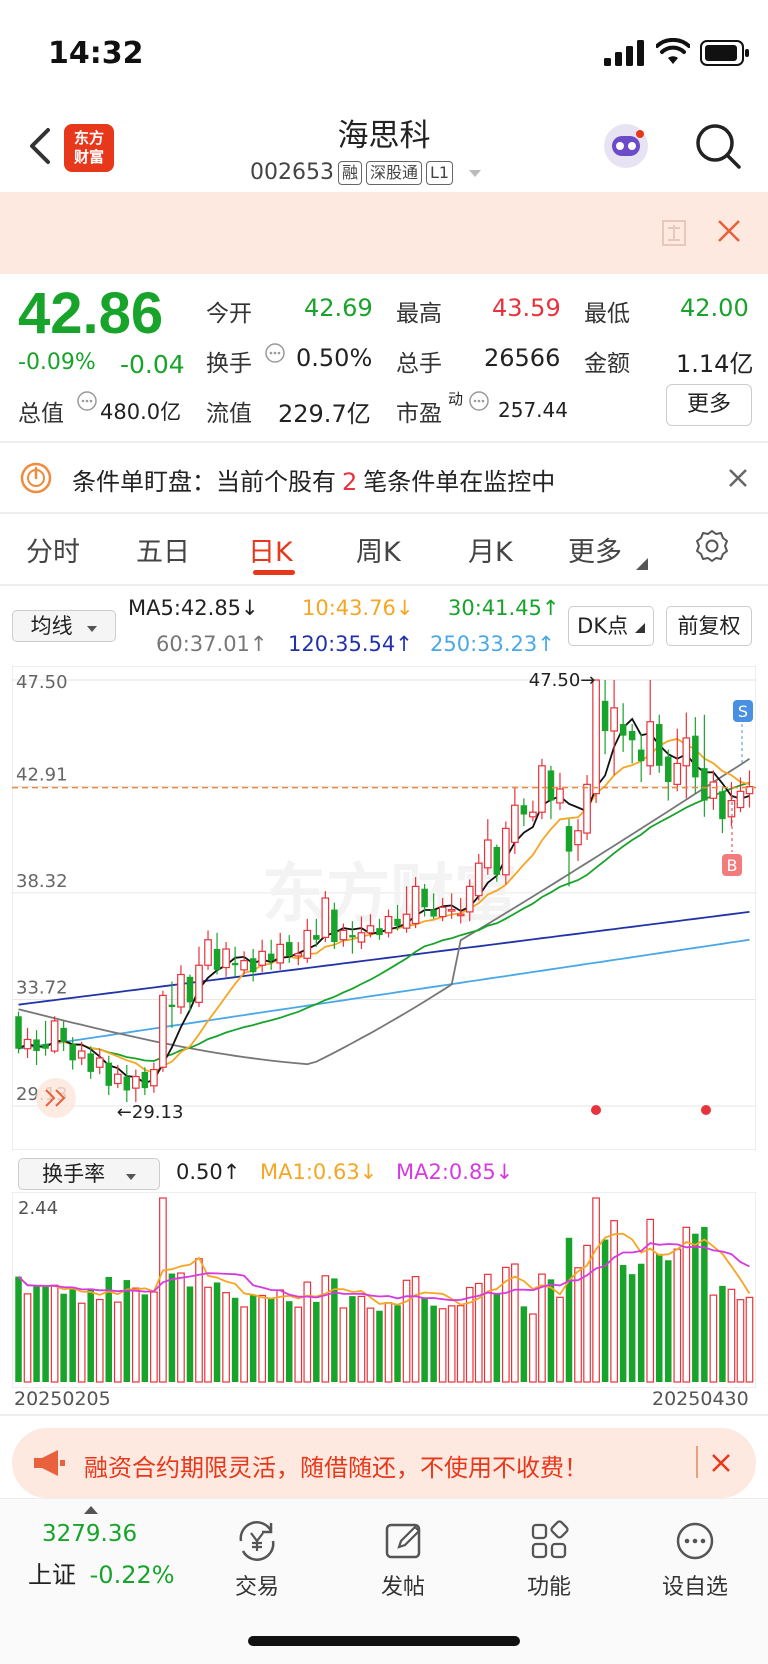 Image resolution: width=768 pixels, height=1664 pixels. I want to click on pe-sup: 动, so click(456, 399).